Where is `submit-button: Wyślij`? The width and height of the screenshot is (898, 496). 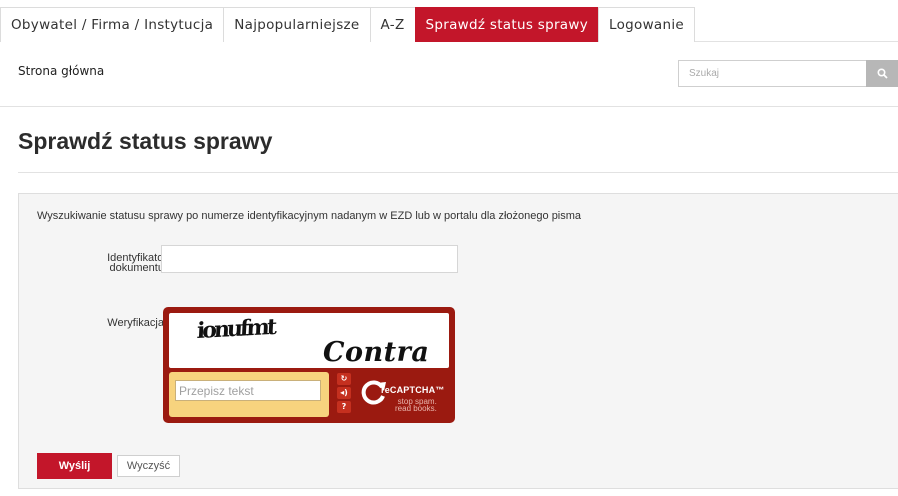 submit-button: Wyślij is located at coordinates (74, 466).